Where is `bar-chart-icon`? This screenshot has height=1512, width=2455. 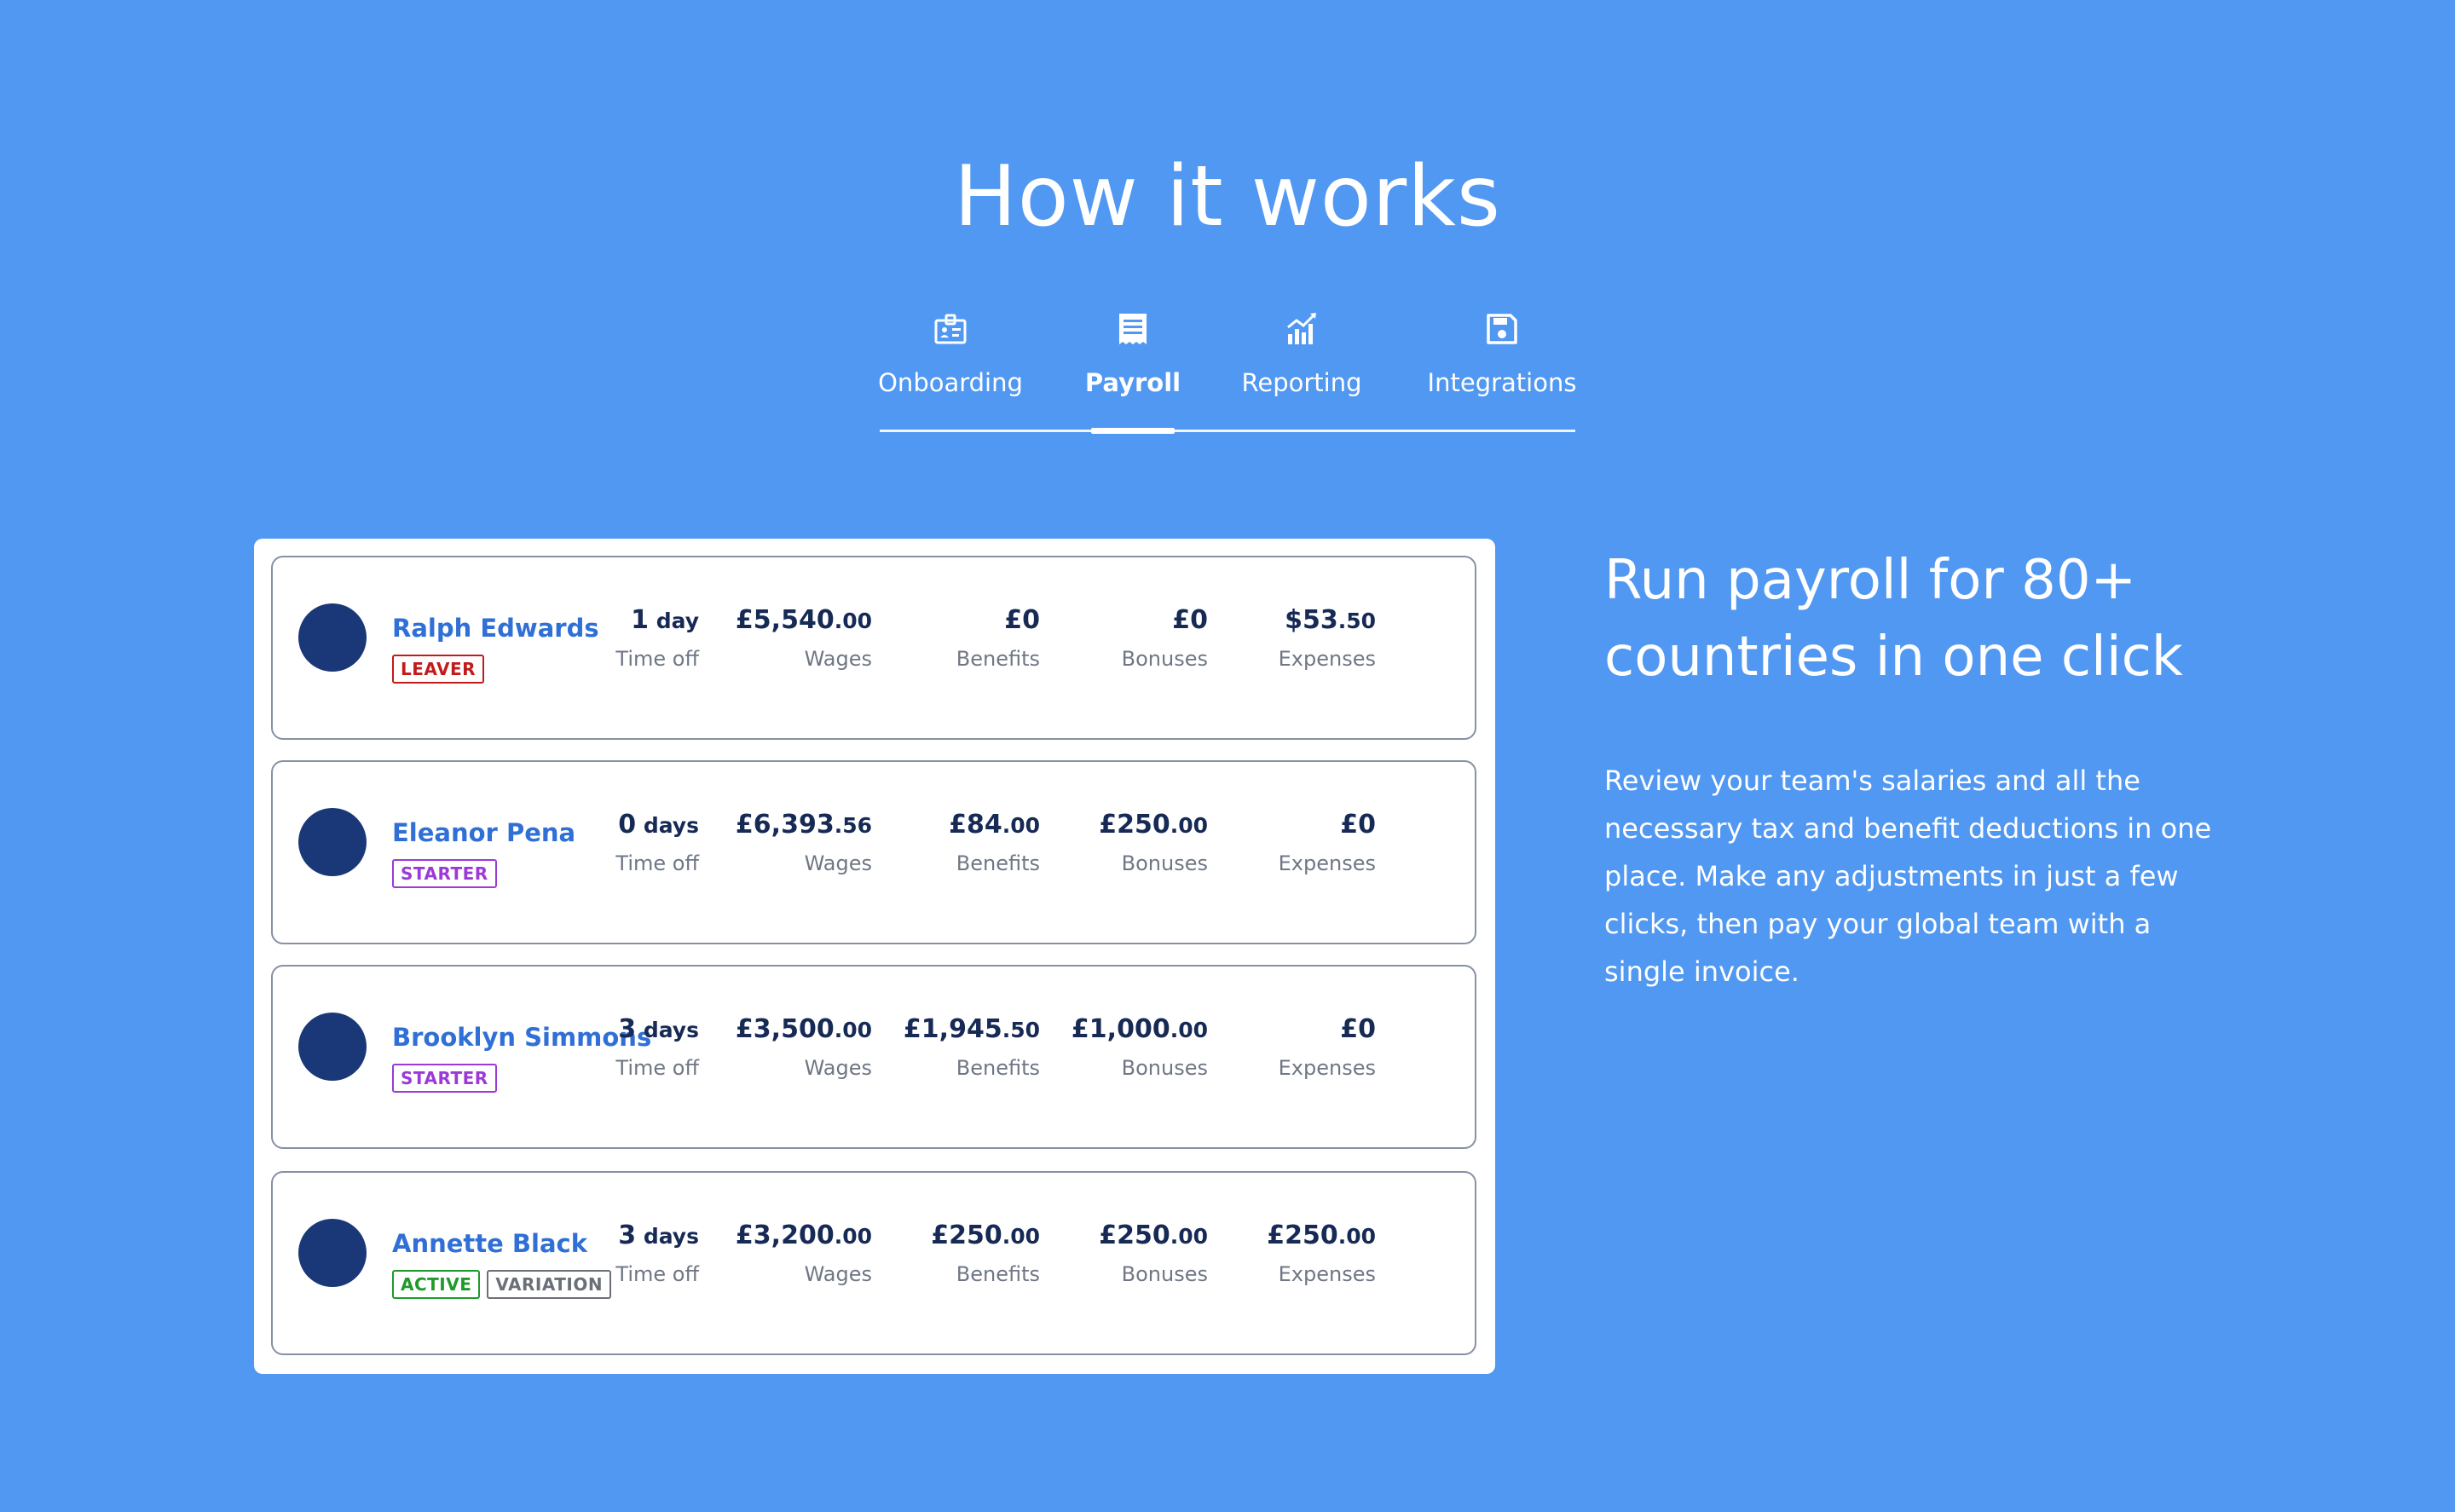 bar-chart-icon is located at coordinates (1301, 328).